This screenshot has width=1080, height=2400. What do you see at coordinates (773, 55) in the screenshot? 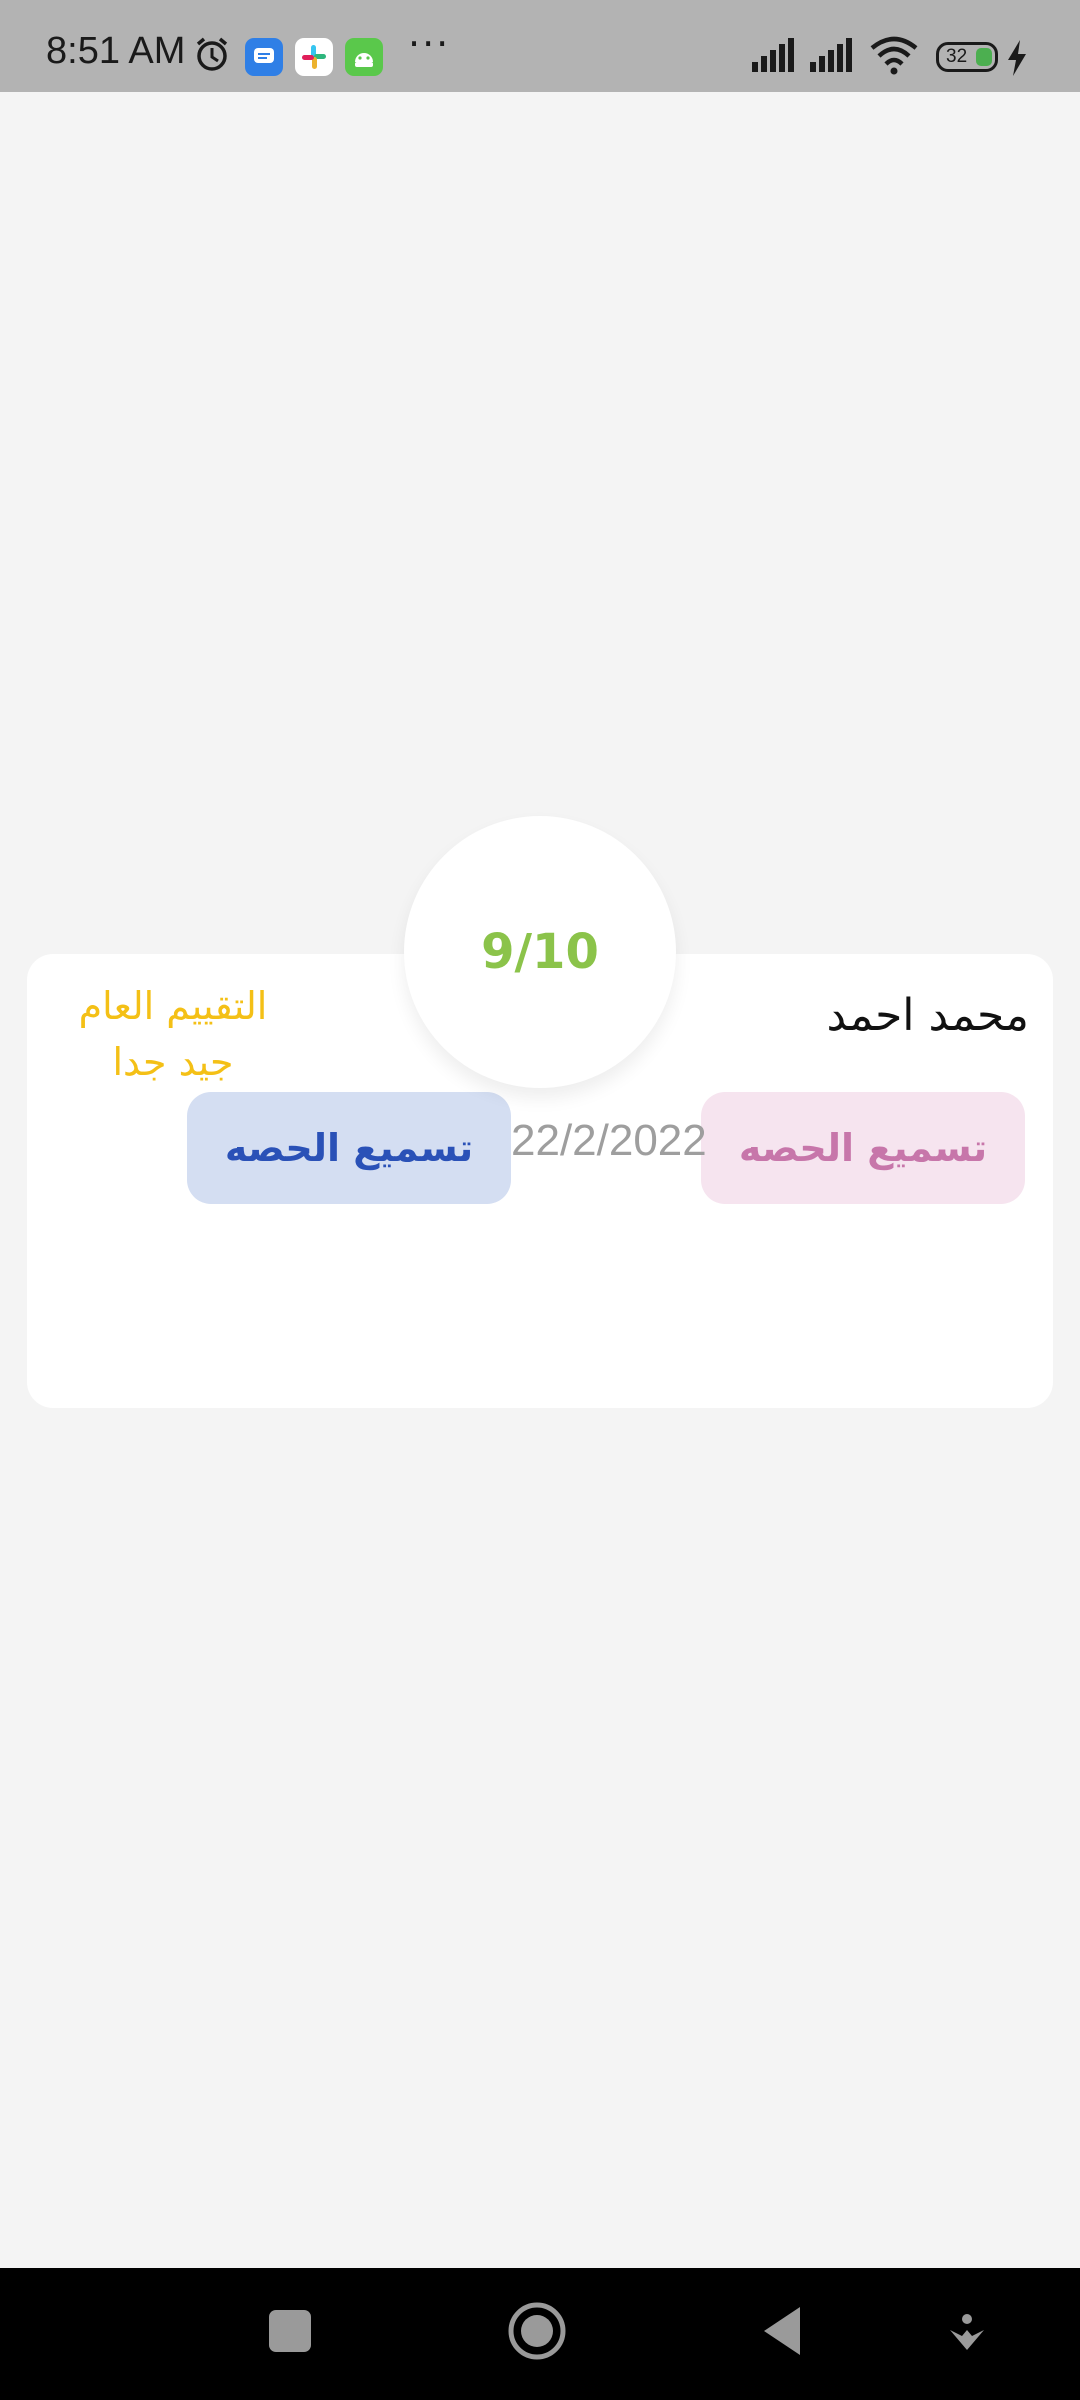
I see `signal-icon` at bounding box center [773, 55].